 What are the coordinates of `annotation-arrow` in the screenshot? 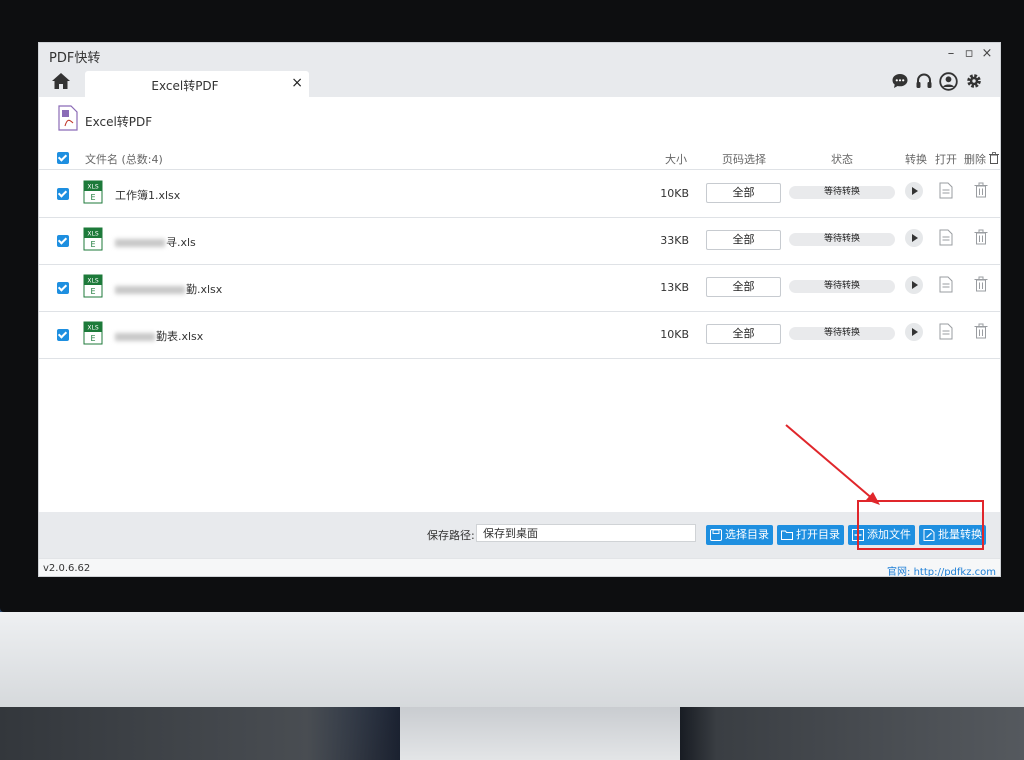 It's located at (832, 464).